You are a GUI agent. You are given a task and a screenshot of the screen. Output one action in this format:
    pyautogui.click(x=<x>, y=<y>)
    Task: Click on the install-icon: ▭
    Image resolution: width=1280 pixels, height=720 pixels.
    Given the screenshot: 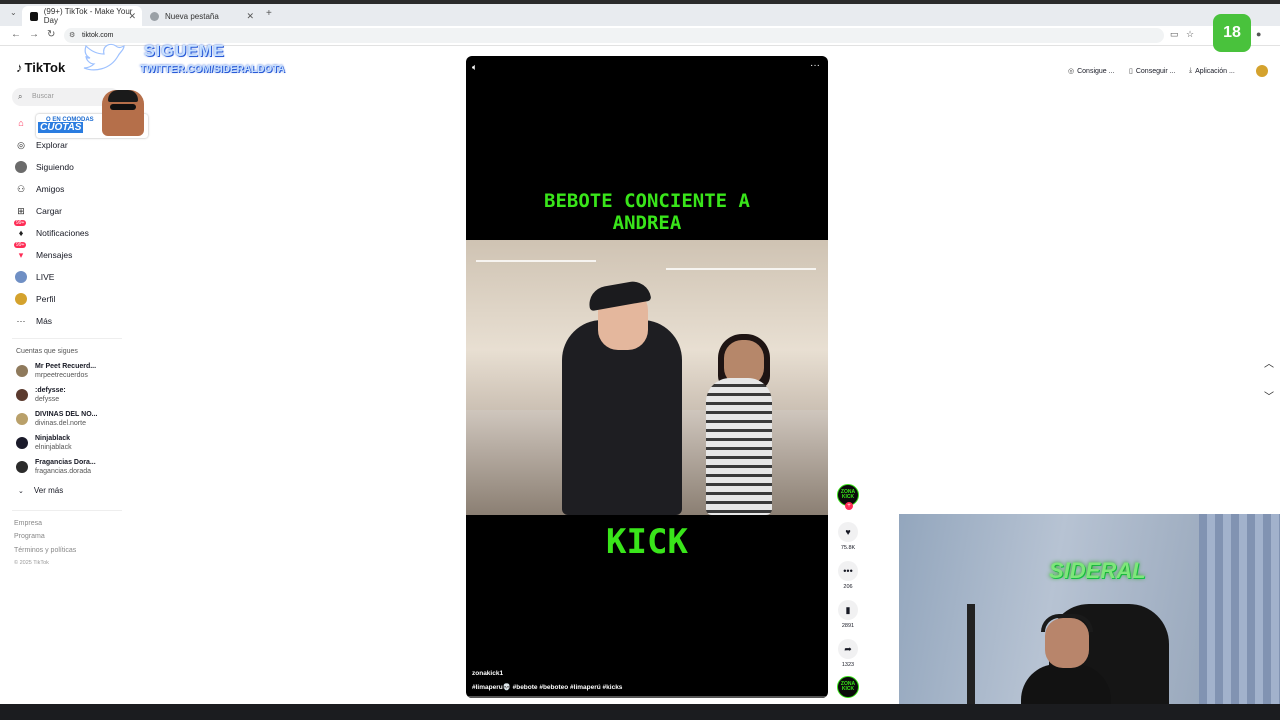 What is the action you would take?
    pyautogui.click(x=1174, y=34)
    